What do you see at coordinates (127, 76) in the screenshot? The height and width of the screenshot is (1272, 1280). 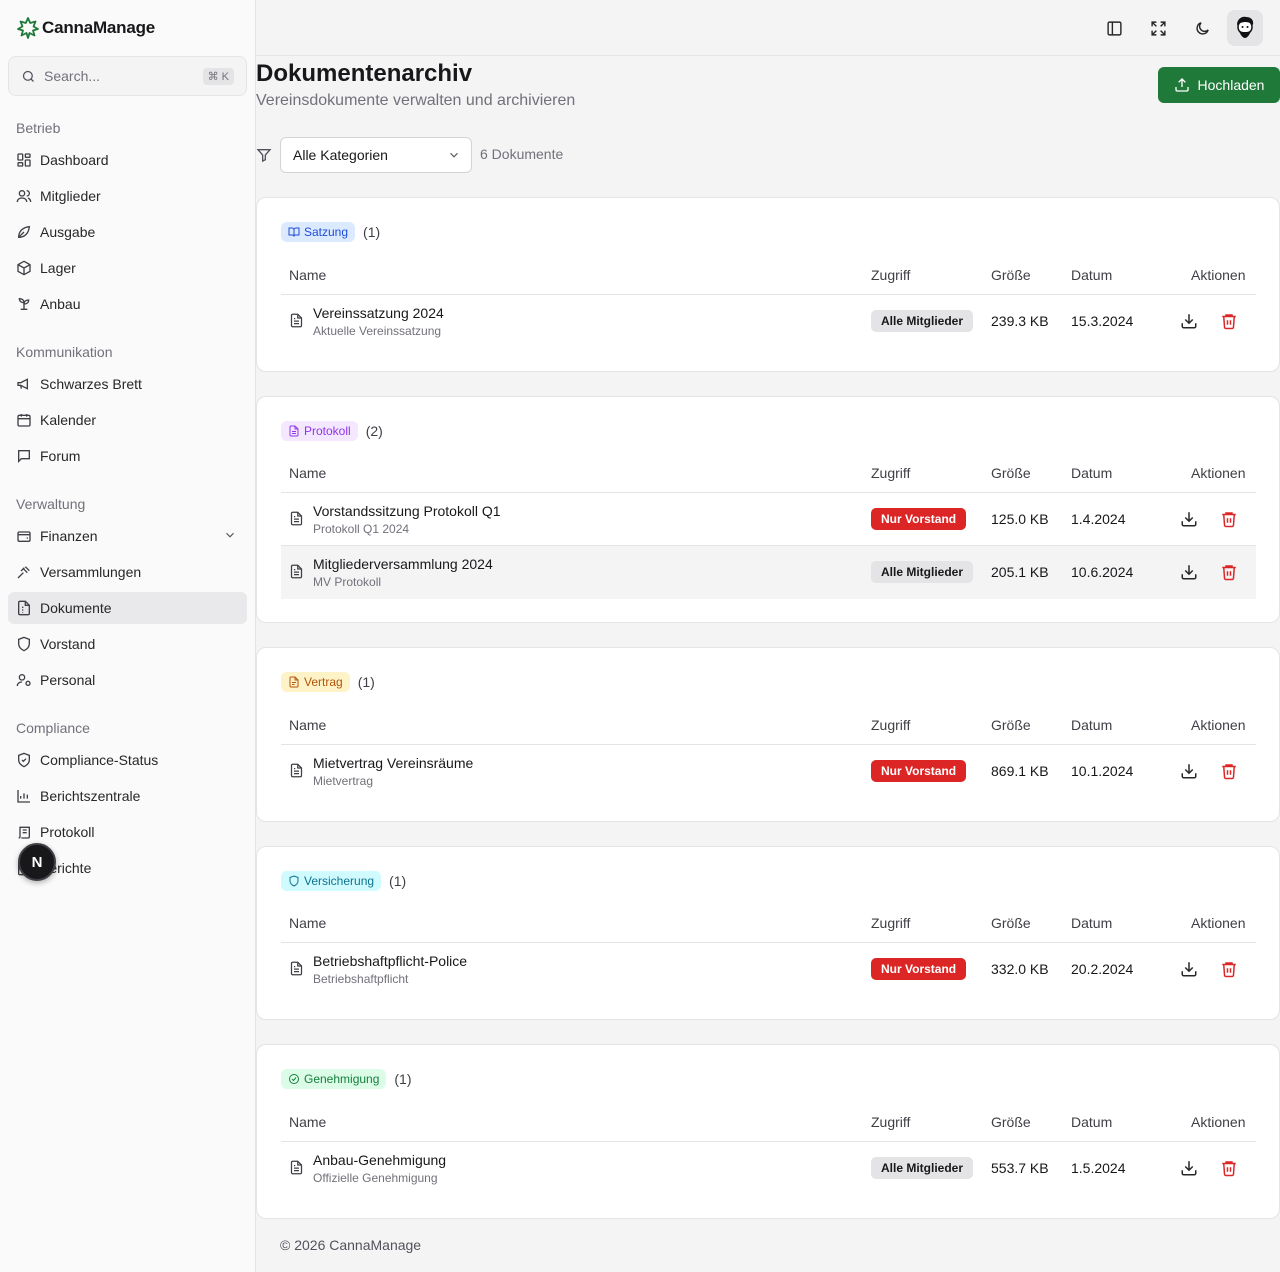 I see `search-input: Search... ⌘ K` at bounding box center [127, 76].